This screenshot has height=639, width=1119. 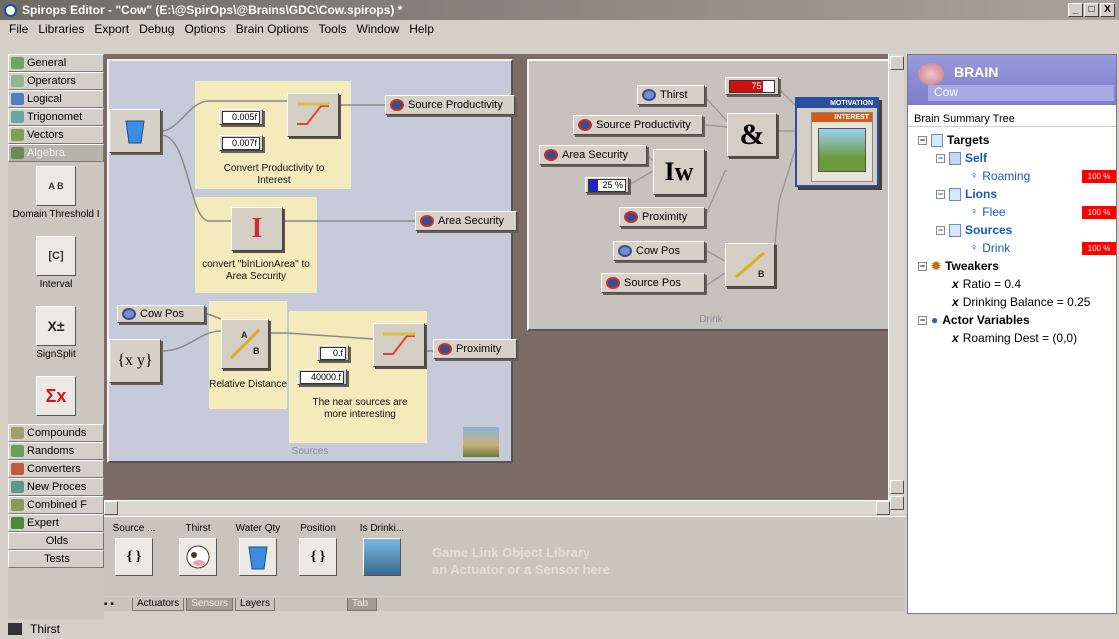 What do you see at coordinates (953, 140) in the screenshot?
I see `tree-targets: − Targets` at bounding box center [953, 140].